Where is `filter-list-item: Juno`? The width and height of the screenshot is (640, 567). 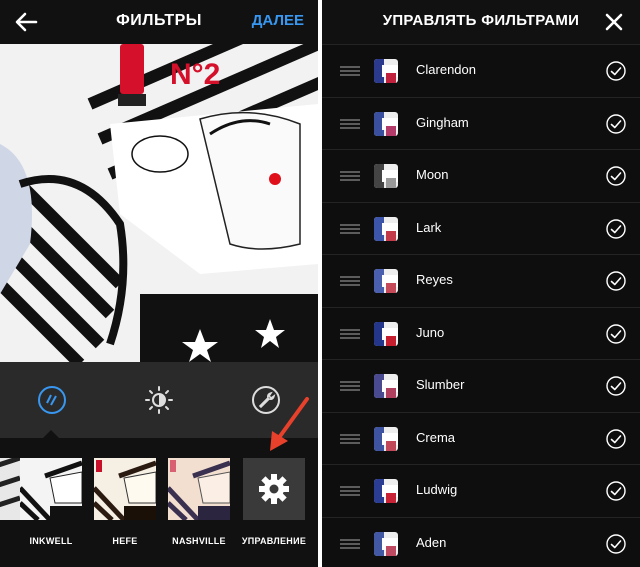
filter-list-item: Juno is located at coordinates (481, 333).